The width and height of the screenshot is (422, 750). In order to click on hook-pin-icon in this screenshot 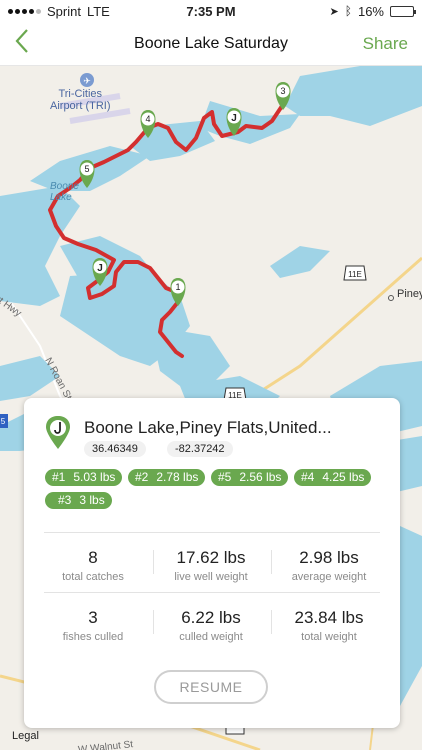, I will do `click(58, 432)`.